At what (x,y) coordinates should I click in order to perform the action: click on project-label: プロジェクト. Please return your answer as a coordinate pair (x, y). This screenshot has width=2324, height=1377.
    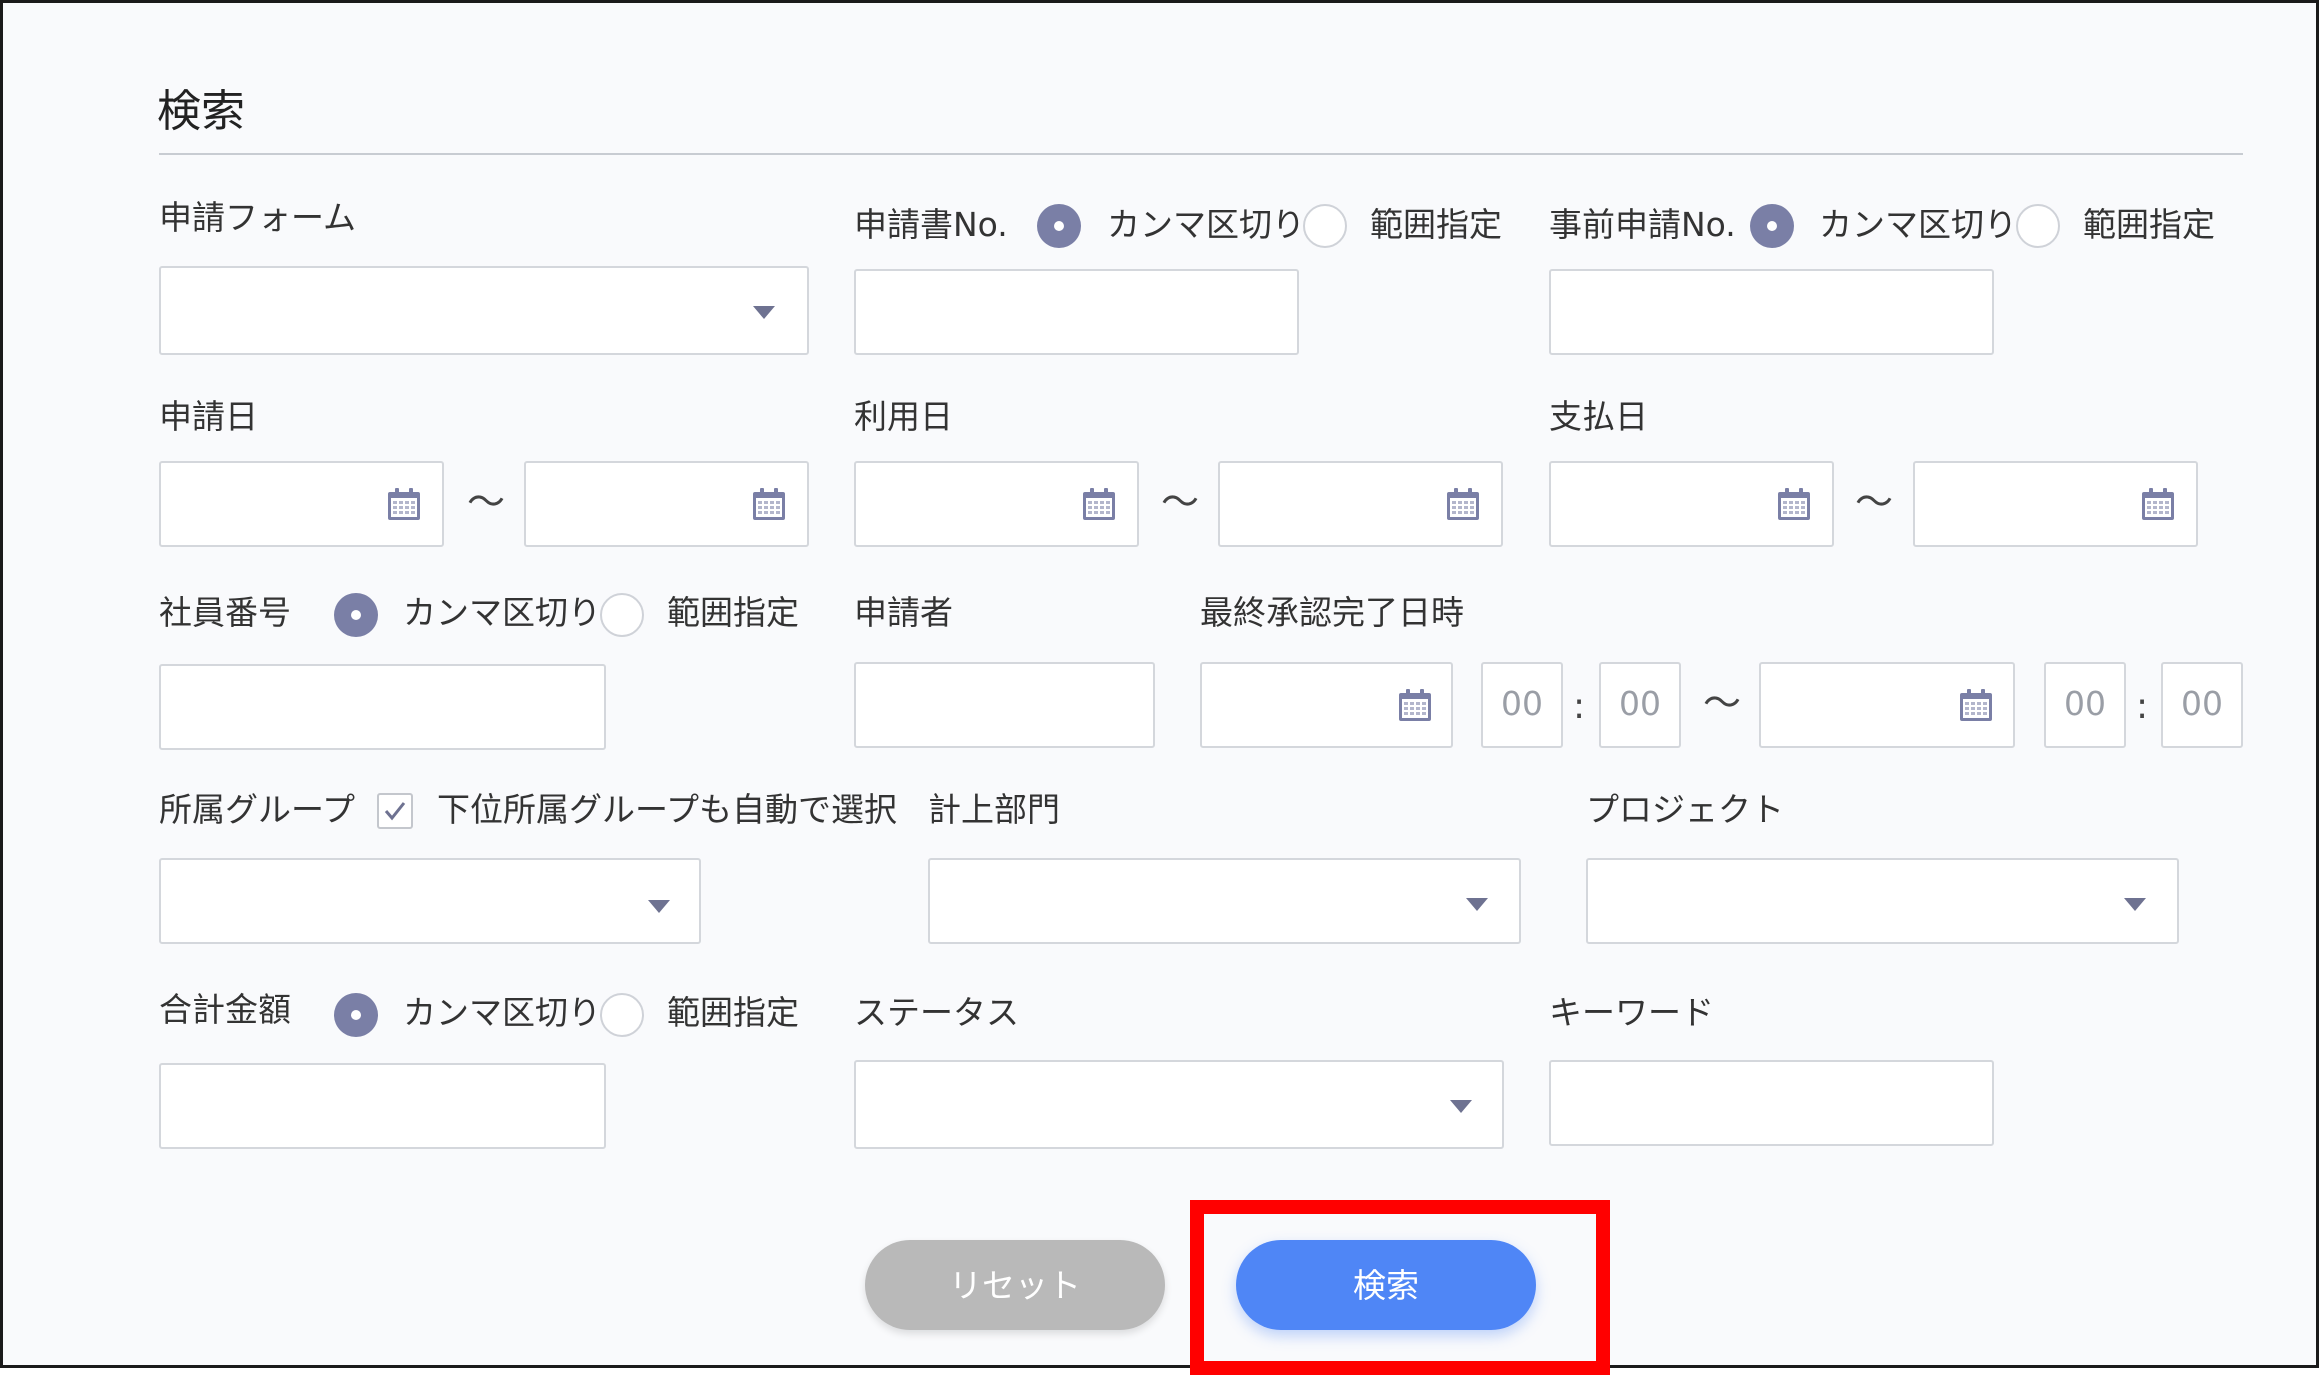
    Looking at the image, I should click on (1685, 809).